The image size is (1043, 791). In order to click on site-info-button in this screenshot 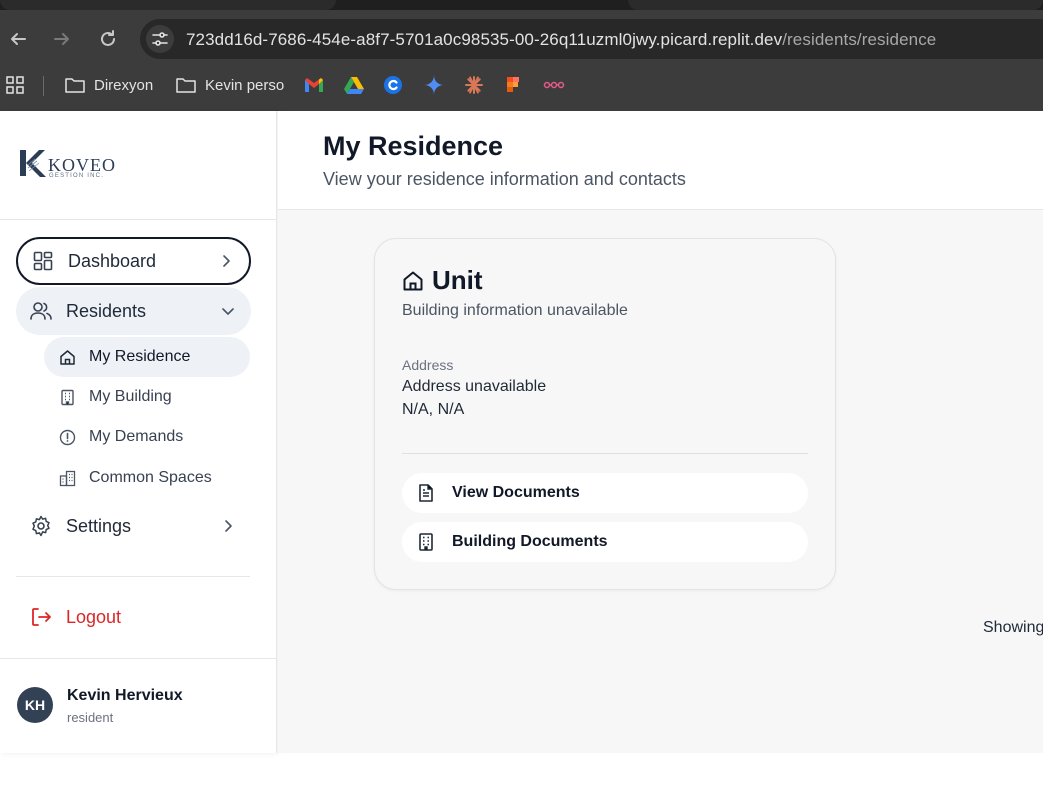, I will do `click(160, 39)`.